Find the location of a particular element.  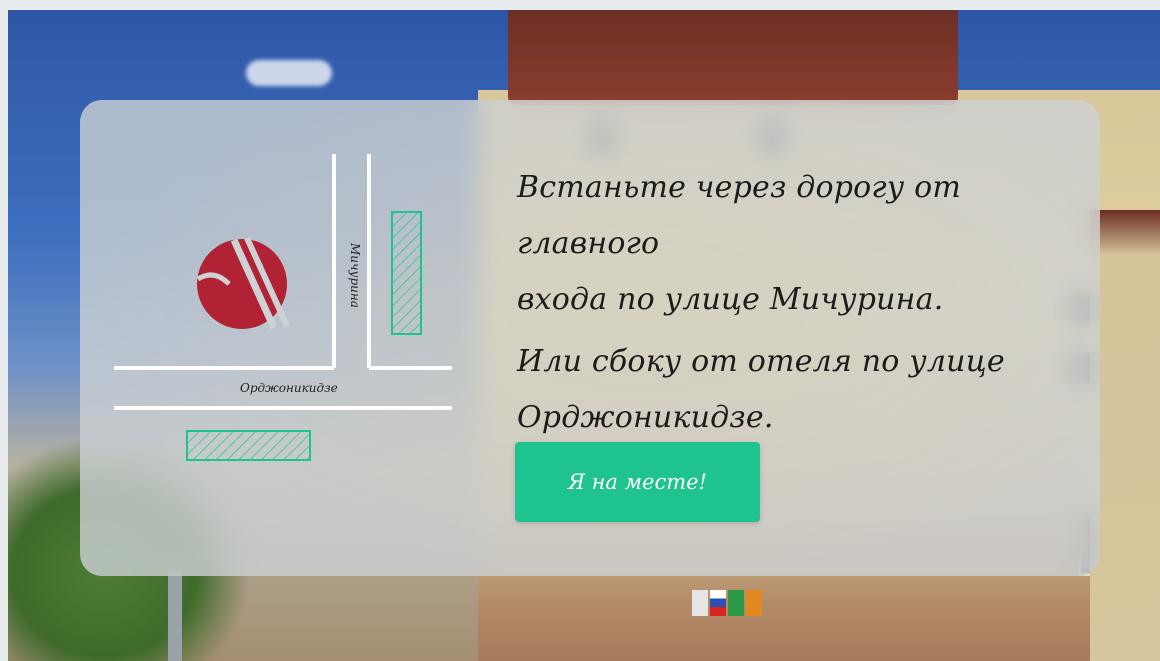

pickup-zone-vertical is located at coordinates (406, 273).